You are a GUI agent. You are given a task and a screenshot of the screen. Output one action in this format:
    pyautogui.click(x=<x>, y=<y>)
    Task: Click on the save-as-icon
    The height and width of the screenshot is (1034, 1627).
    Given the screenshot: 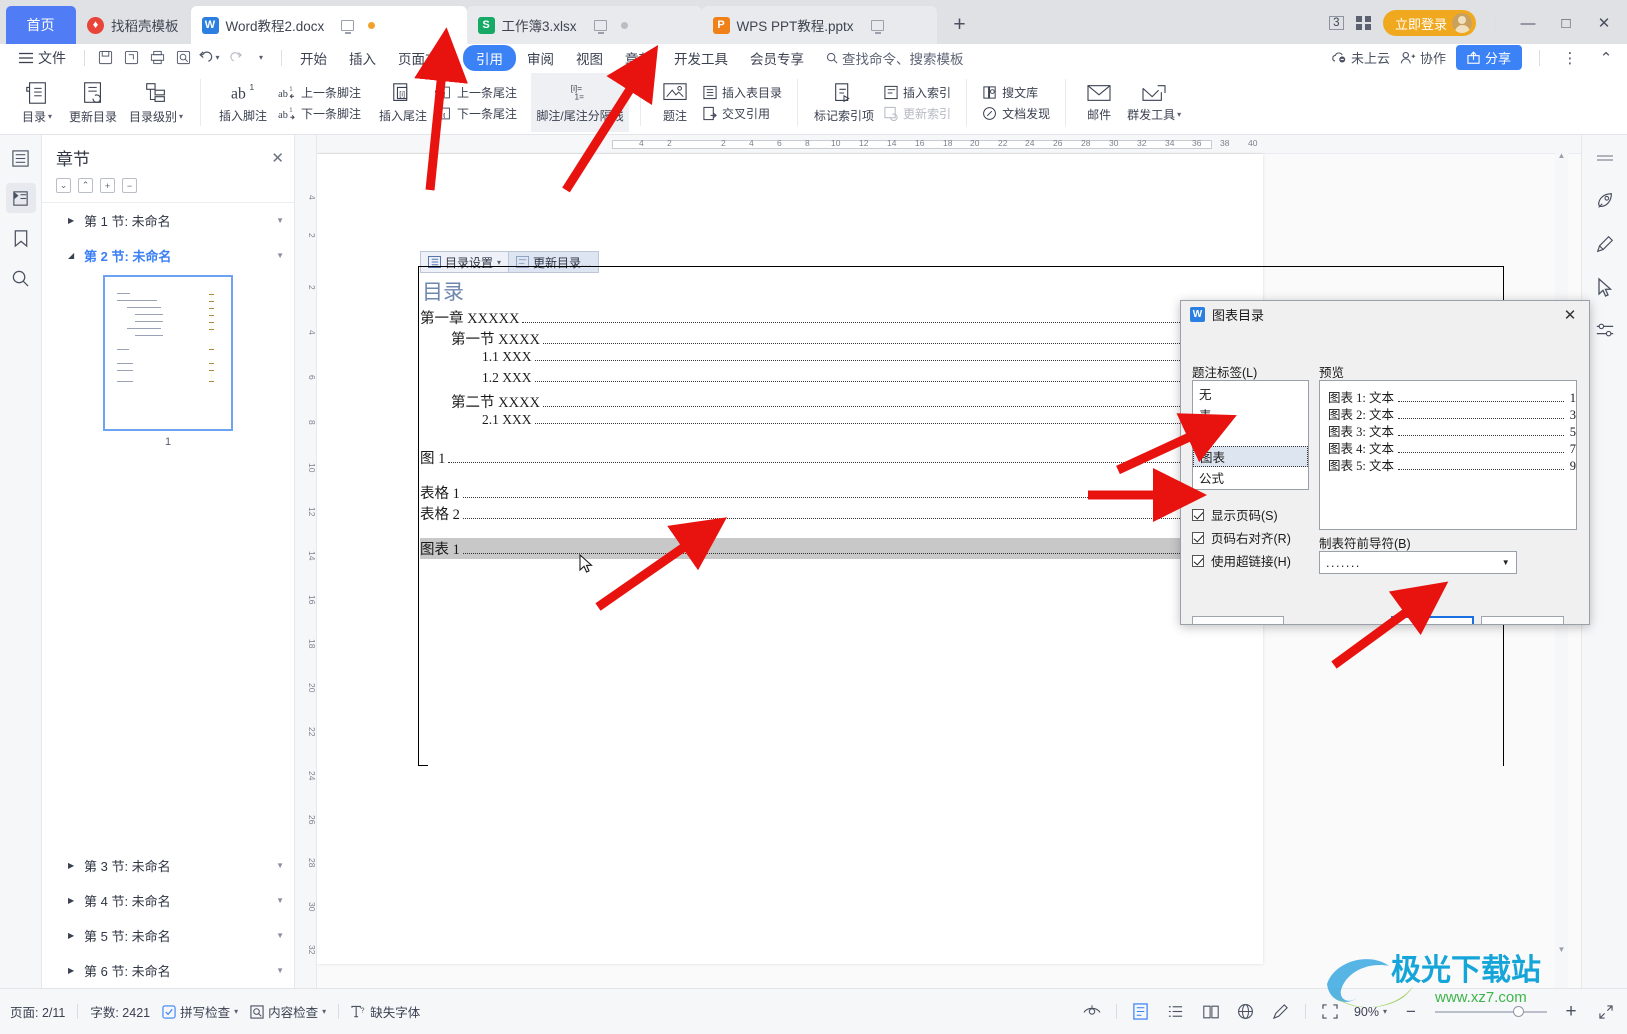 What is the action you would take?
    pyautogui.click(x=131, y=58)
    